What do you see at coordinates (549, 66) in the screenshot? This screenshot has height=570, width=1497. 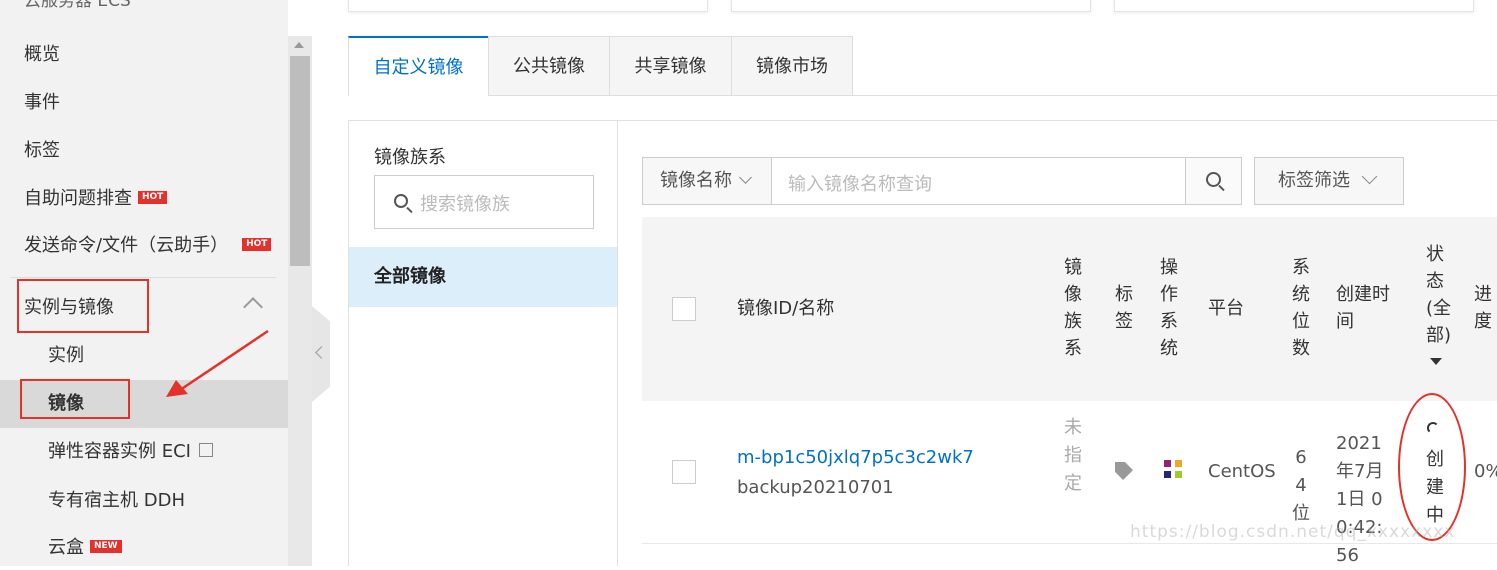 I see `tab-public-images: 公共镜像` at bounding box center [549, 66].